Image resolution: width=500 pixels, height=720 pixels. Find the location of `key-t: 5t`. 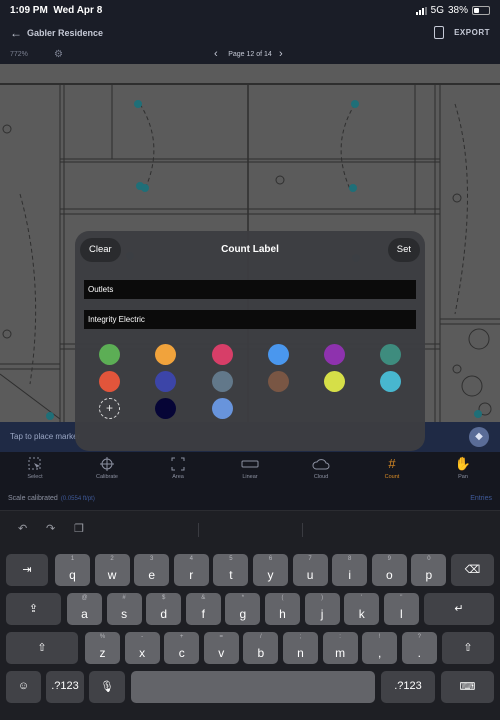

key-t: 5t is located at coordinates (231, 570).